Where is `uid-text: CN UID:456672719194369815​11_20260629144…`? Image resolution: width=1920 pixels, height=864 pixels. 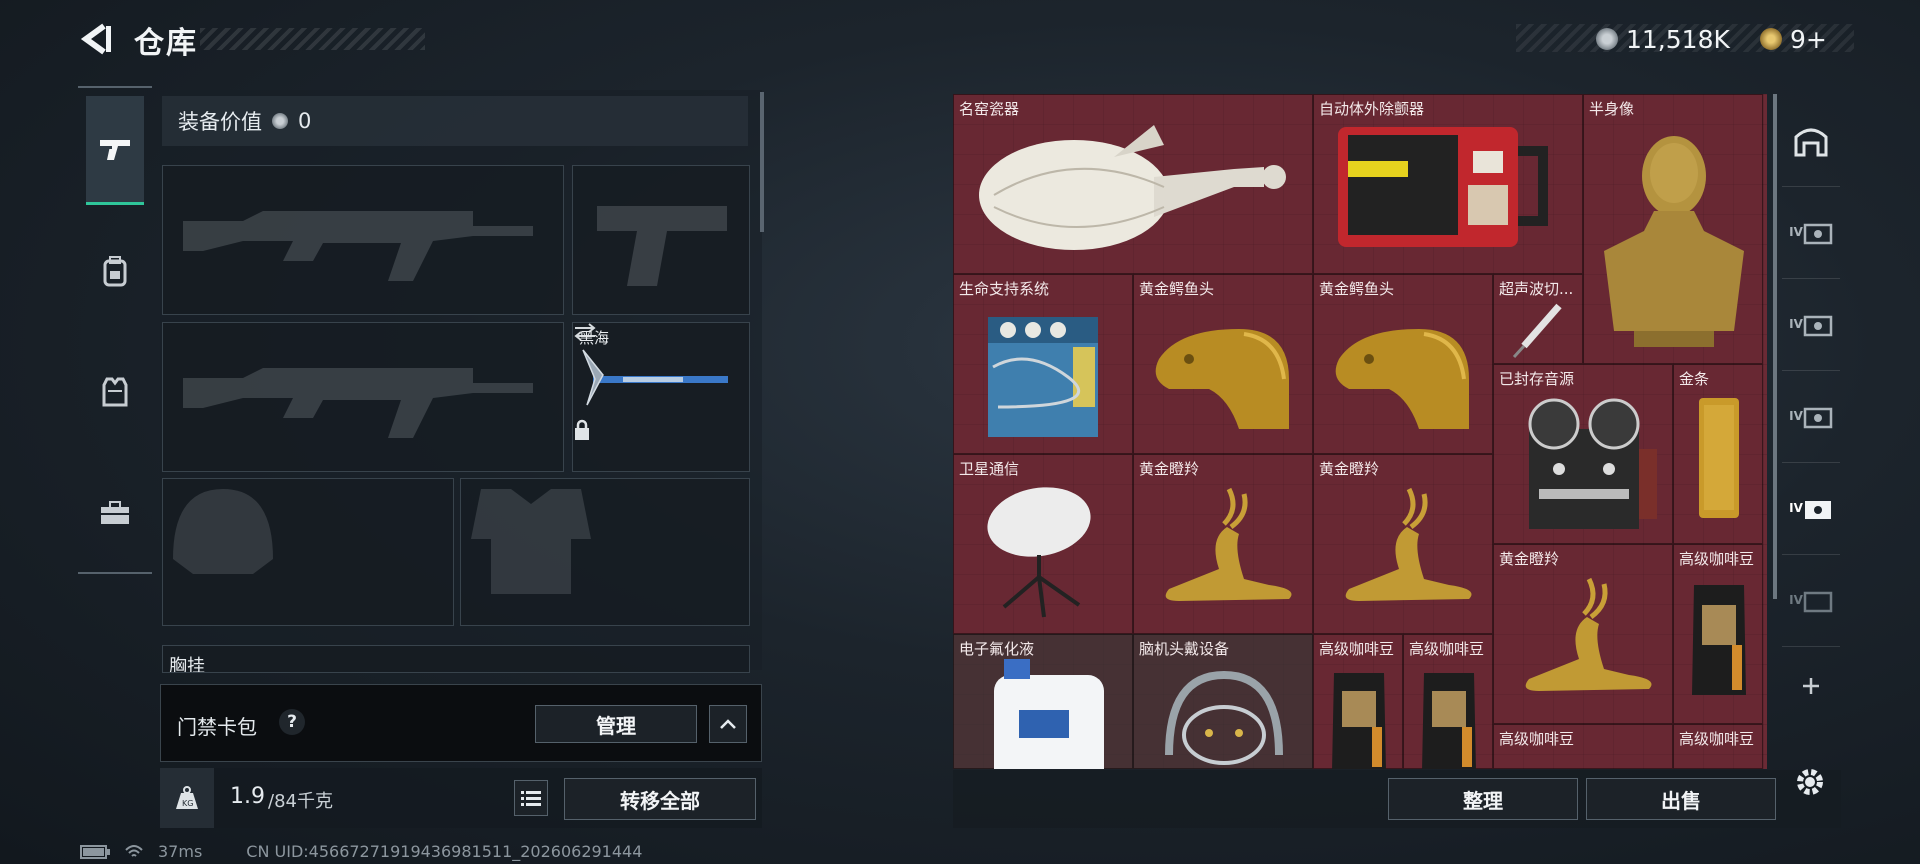
uid-text: CN UID:456672719194369815​11_20260629144… is located at coordinates (444, 851).